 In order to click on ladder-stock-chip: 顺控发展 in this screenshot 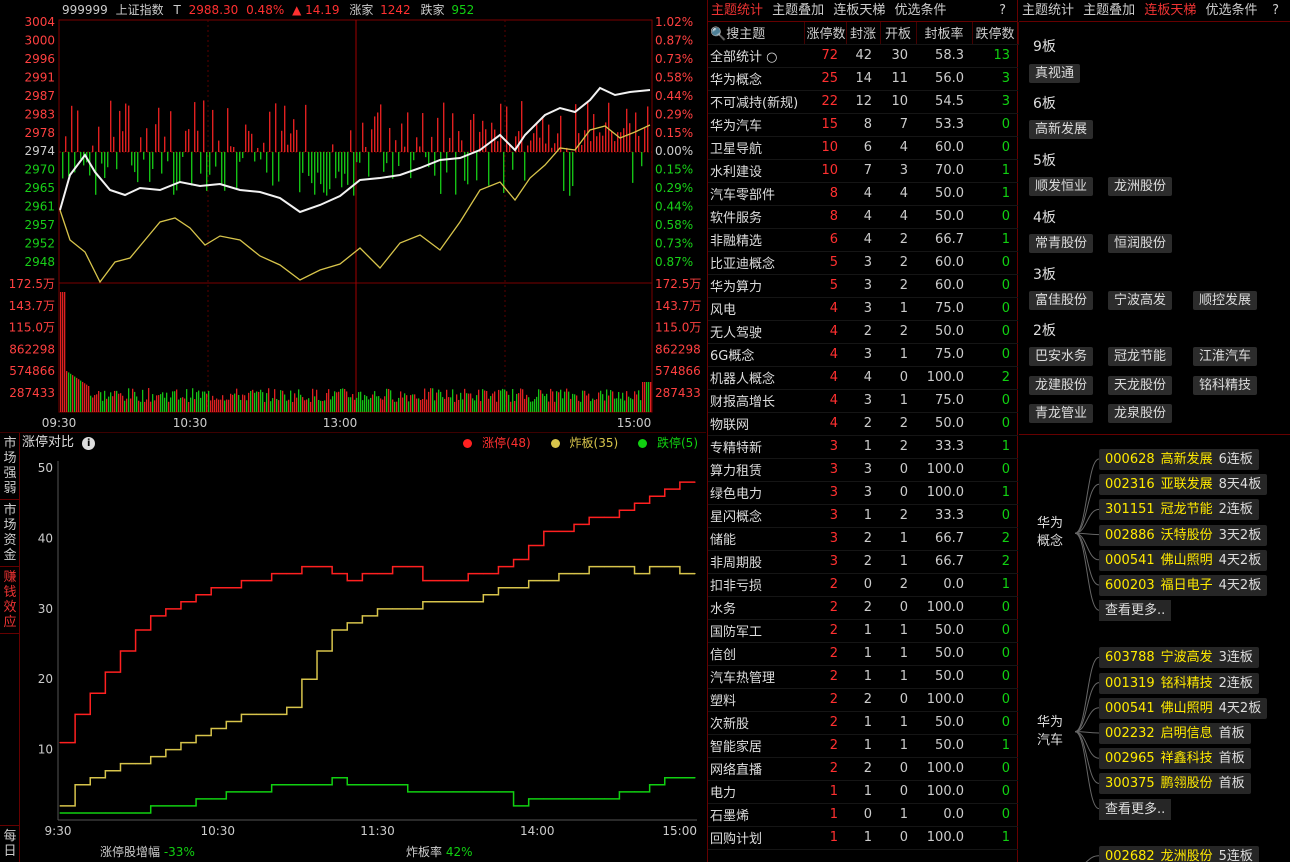, I will do `click(1225, 300)`.